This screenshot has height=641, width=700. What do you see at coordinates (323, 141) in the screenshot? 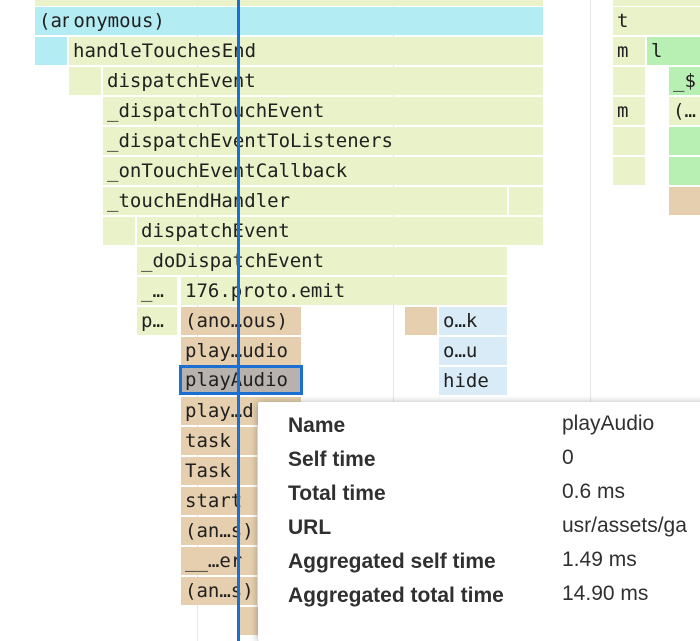
I see `flame-bar: _dispatchEventToListeners` at bounding box center [323, 141].